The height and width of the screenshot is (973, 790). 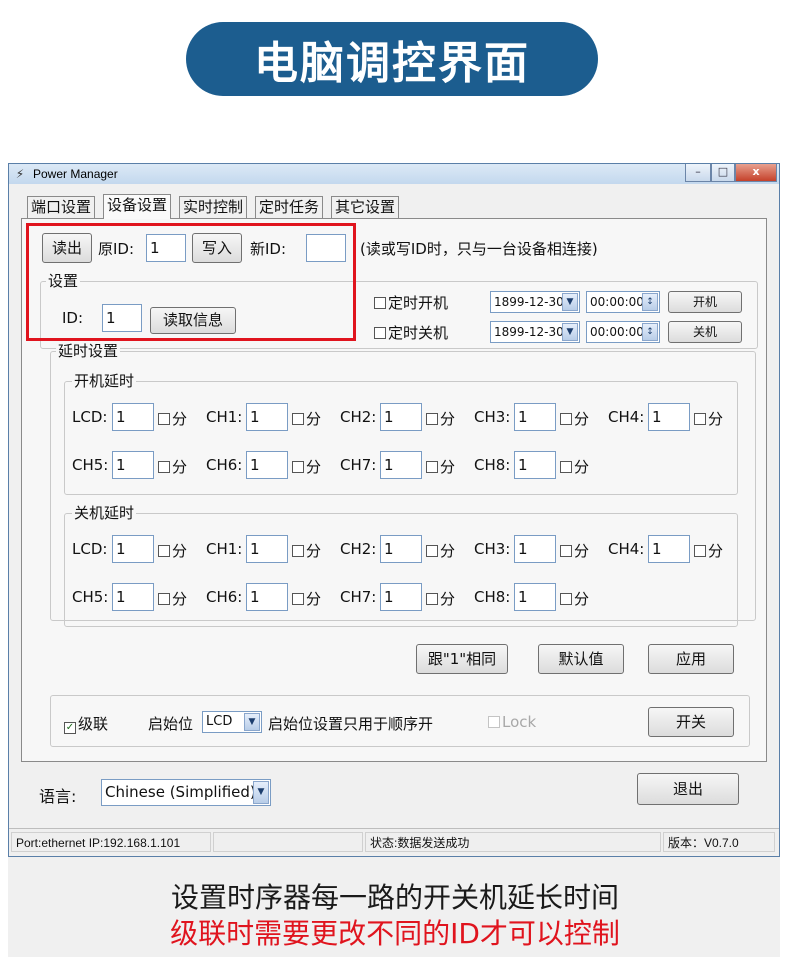 I want to click on apply-button: 应用, so click(x=691, y=659).